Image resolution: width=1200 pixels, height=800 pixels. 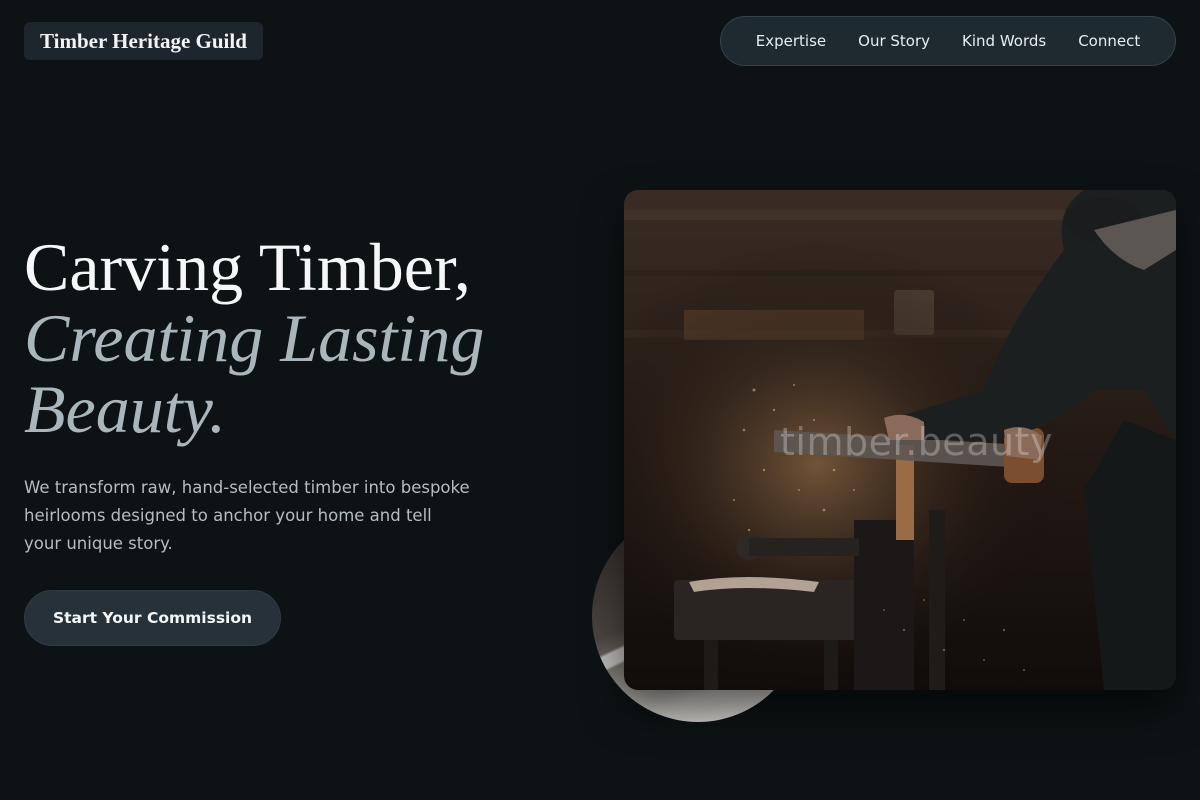 I want to click on headline-line-2: Creating Lasting, so click(x=254, y=338).